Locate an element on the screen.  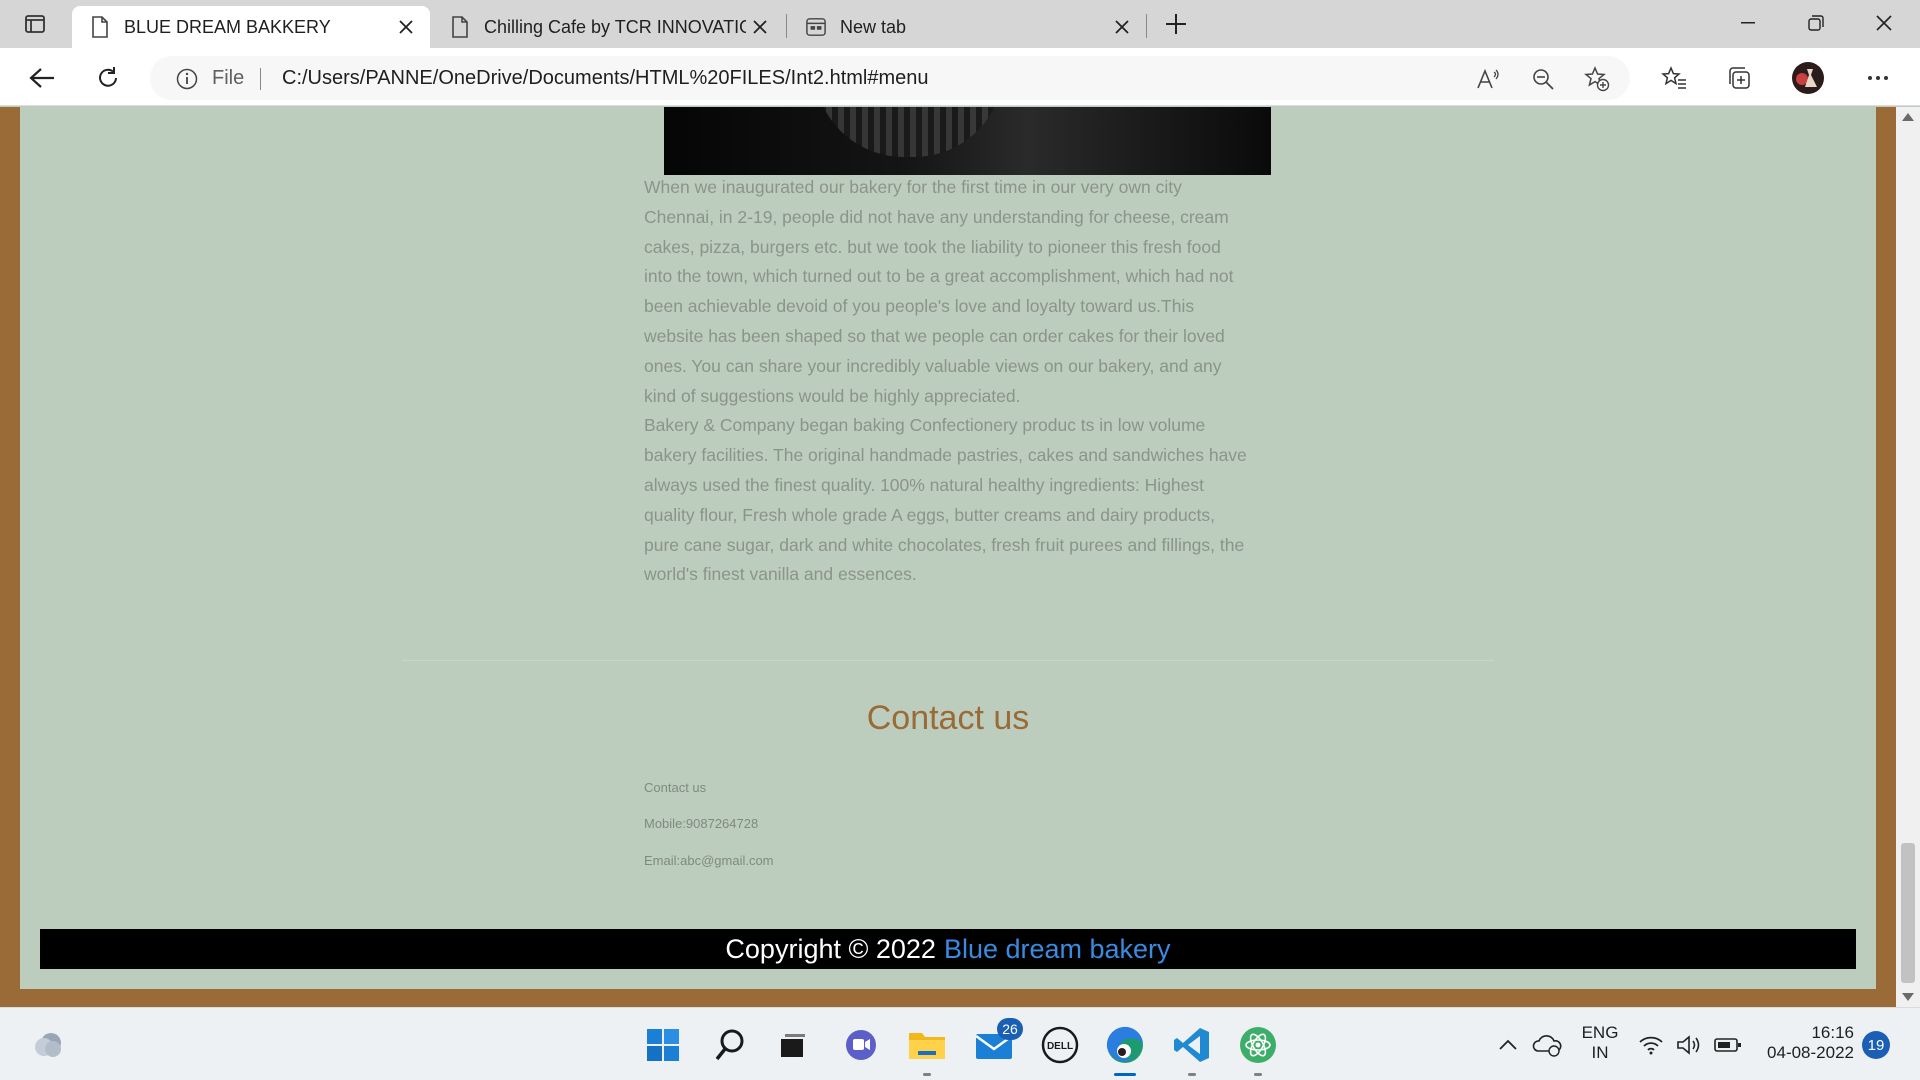
cupcake-liner is located at coordinates (909, 132).